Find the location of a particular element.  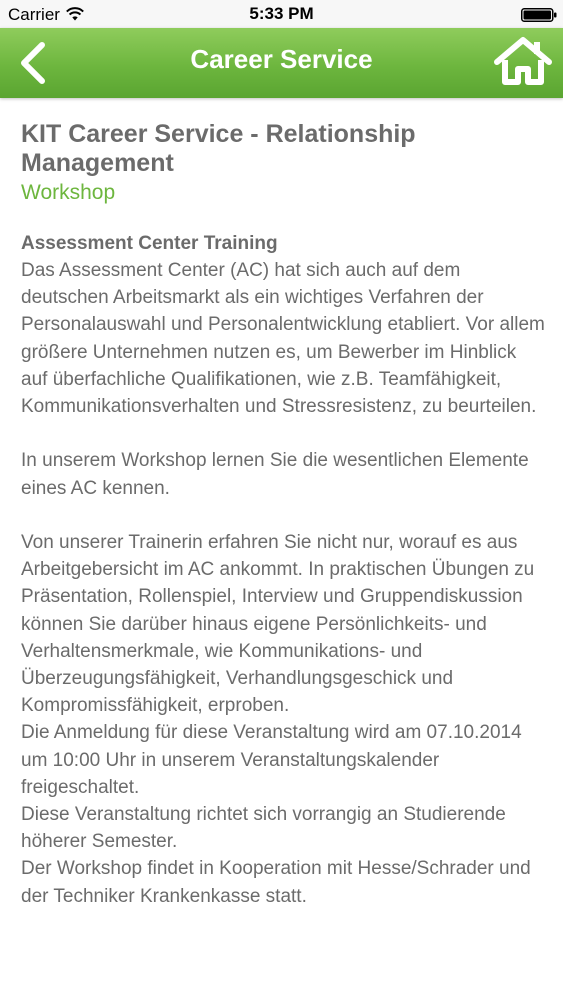

battery-icon is located at coordinates (539, 15).